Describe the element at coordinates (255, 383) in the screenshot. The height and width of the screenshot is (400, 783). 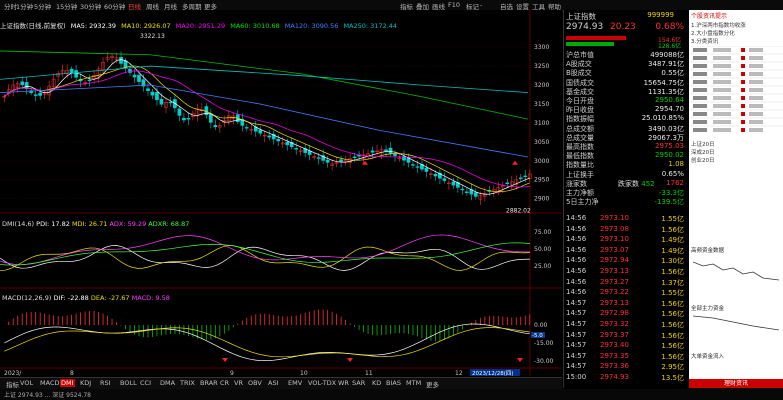
I see `indicator-tab-13: OBV` at that location.